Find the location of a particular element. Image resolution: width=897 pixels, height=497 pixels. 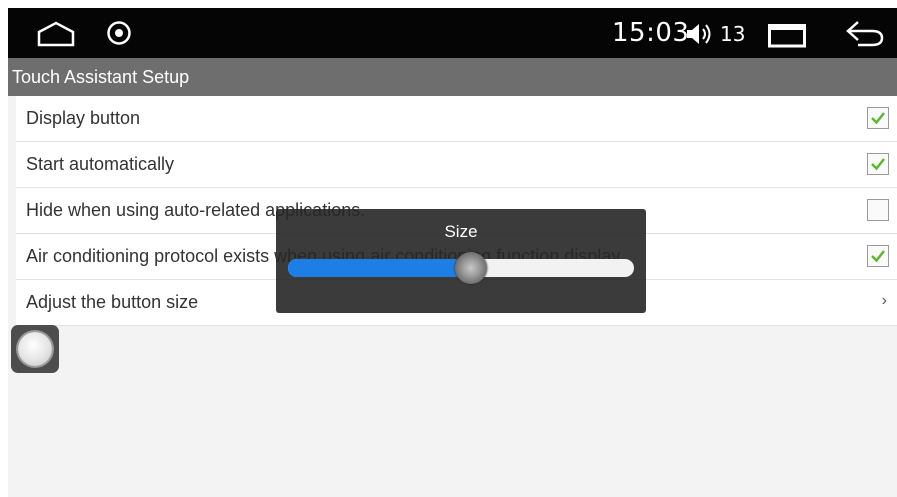

setting-label: Start automatically is located at coordinates (100, 164).